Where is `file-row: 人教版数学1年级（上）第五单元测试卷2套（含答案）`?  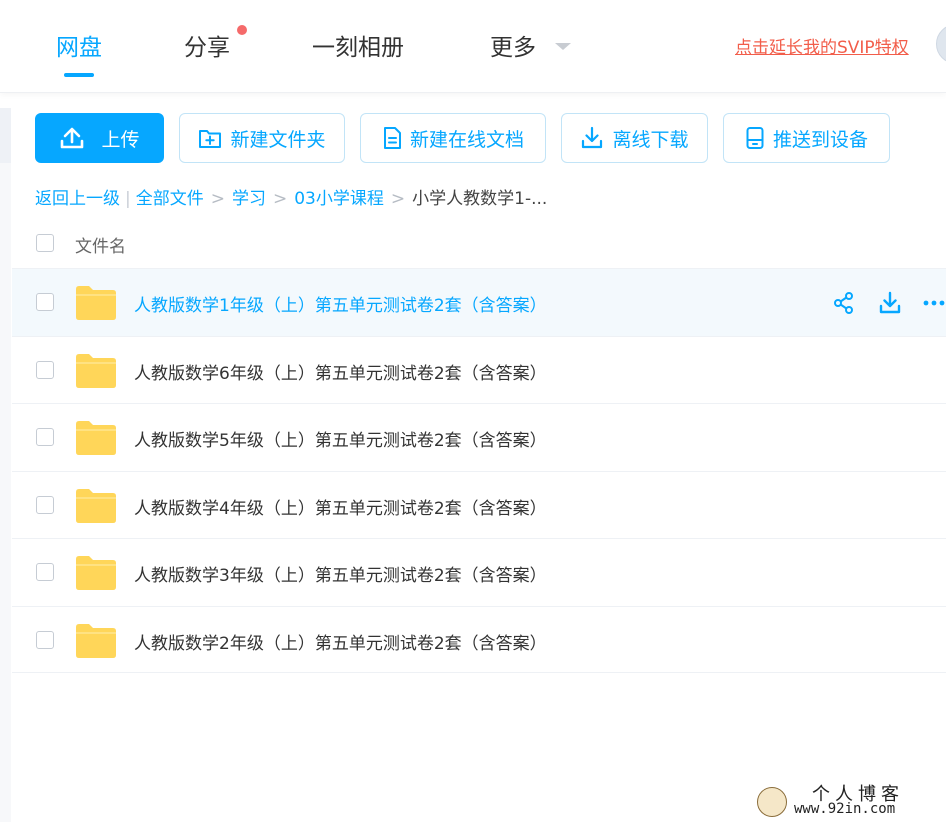 file-row: 人教版数学1年级（上）第五单元测试卷2套（含答案） is located at coordinates (479, 302).